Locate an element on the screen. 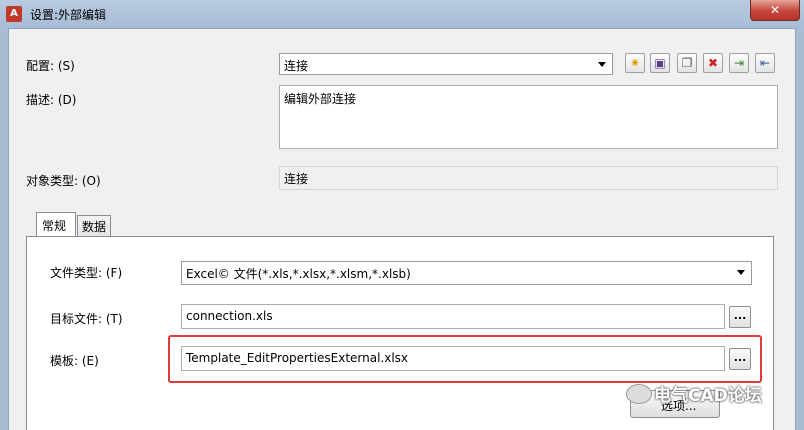  tab-general: 常规 is located at coordinates (56, 224).